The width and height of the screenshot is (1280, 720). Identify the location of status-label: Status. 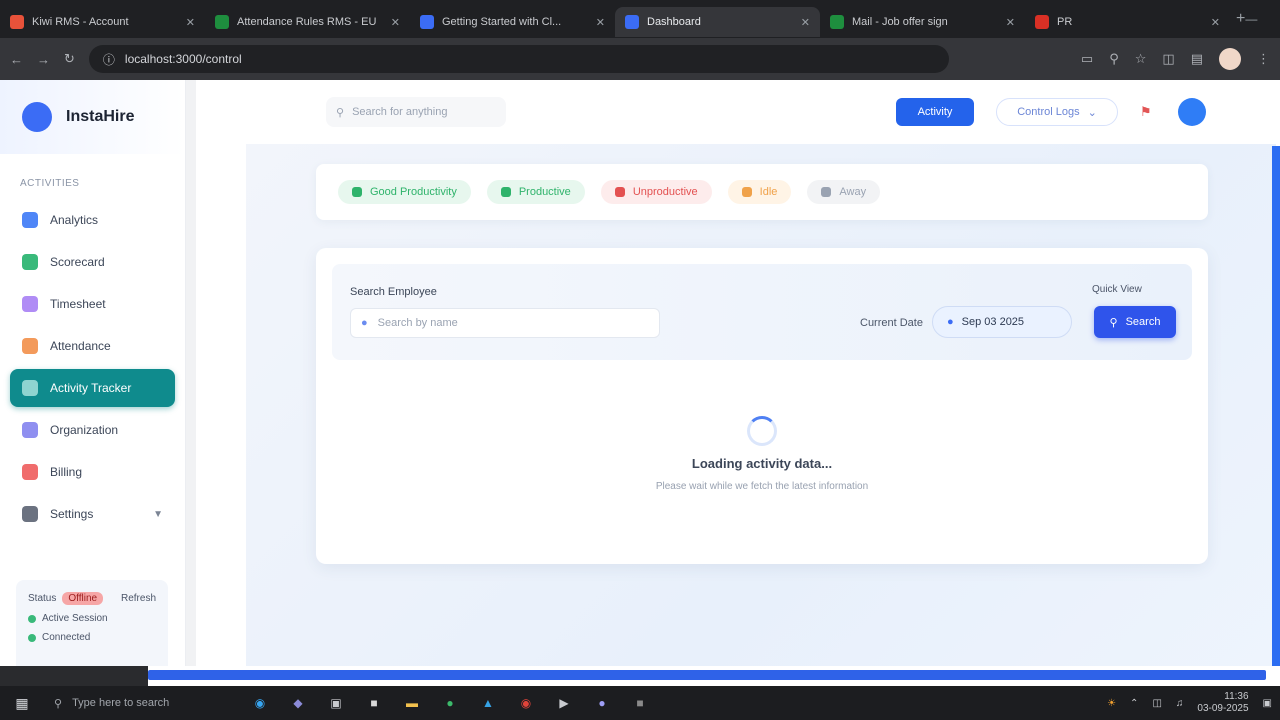
(42, 598).